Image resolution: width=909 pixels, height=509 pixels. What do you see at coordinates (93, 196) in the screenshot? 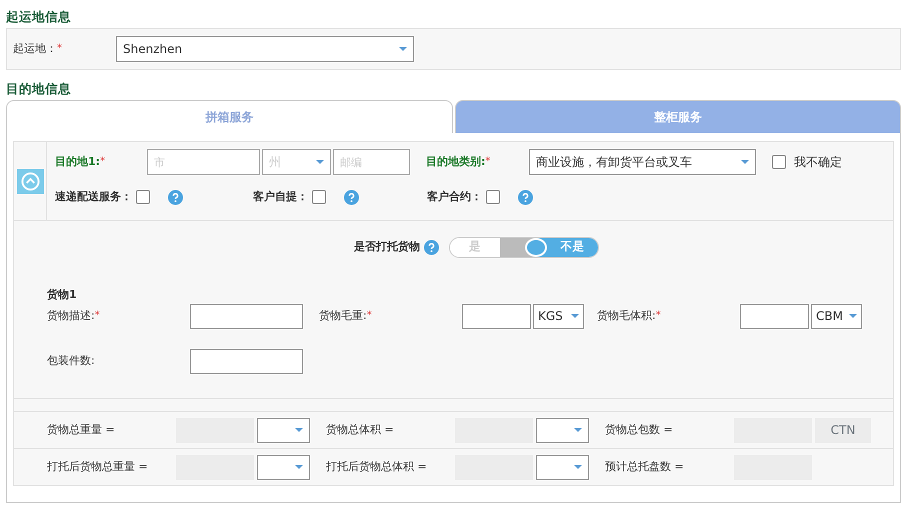
I see `field-label: 速递配送服务：` at bounding box center [93, 196].